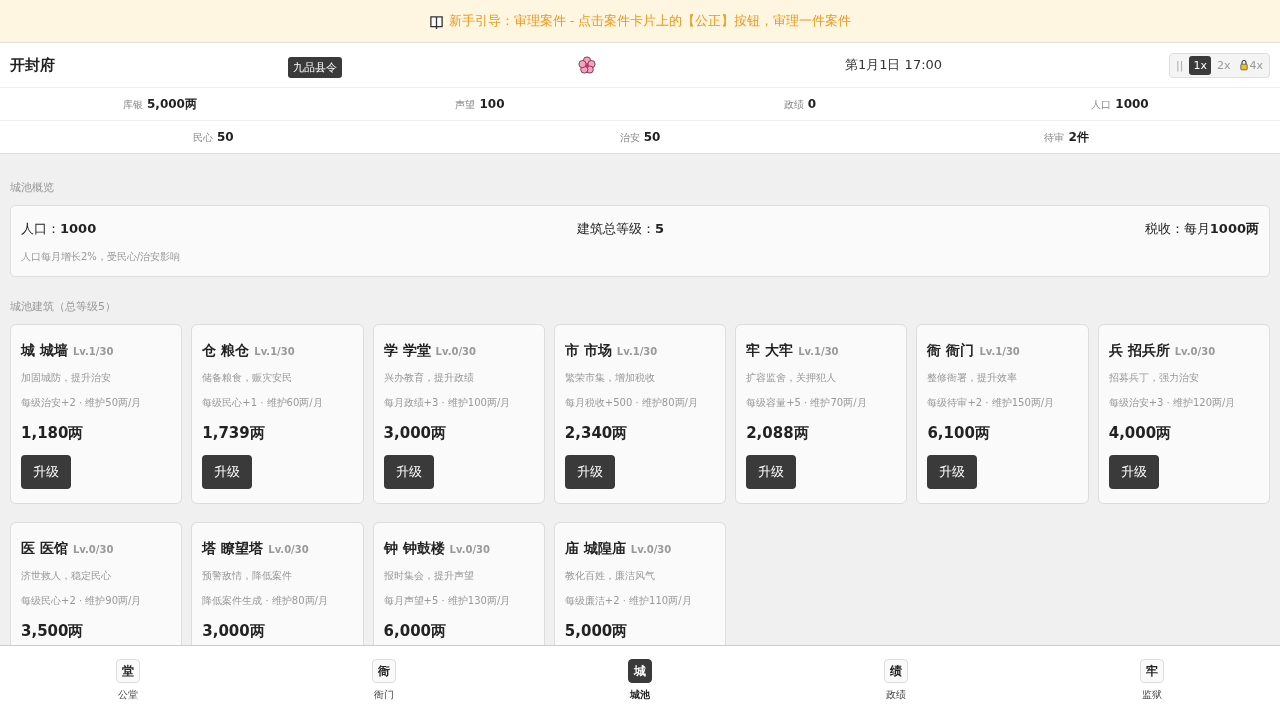 This screenshot has width=1280, height=720. I want to click on overview-note: 人口每月增长2%，受民心/治安影响, so click(101, 257).